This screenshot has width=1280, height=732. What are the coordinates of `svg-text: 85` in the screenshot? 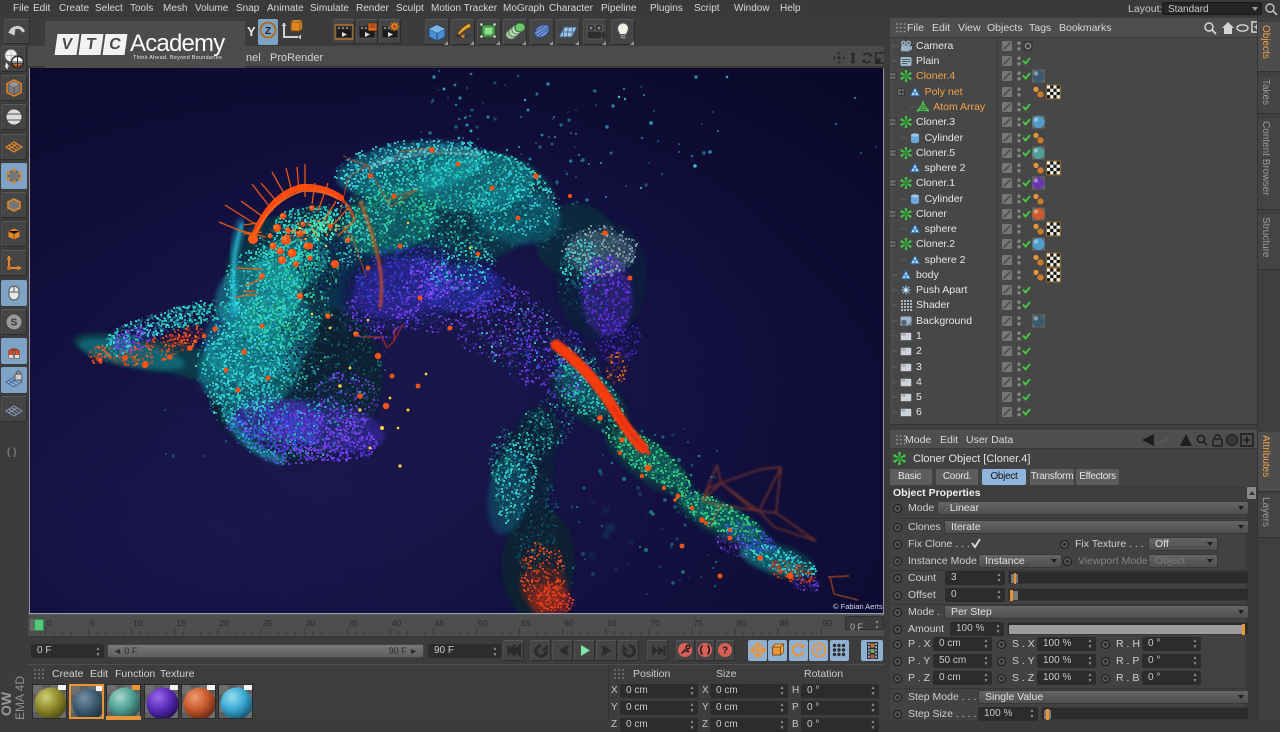 It's located at (785, 623).